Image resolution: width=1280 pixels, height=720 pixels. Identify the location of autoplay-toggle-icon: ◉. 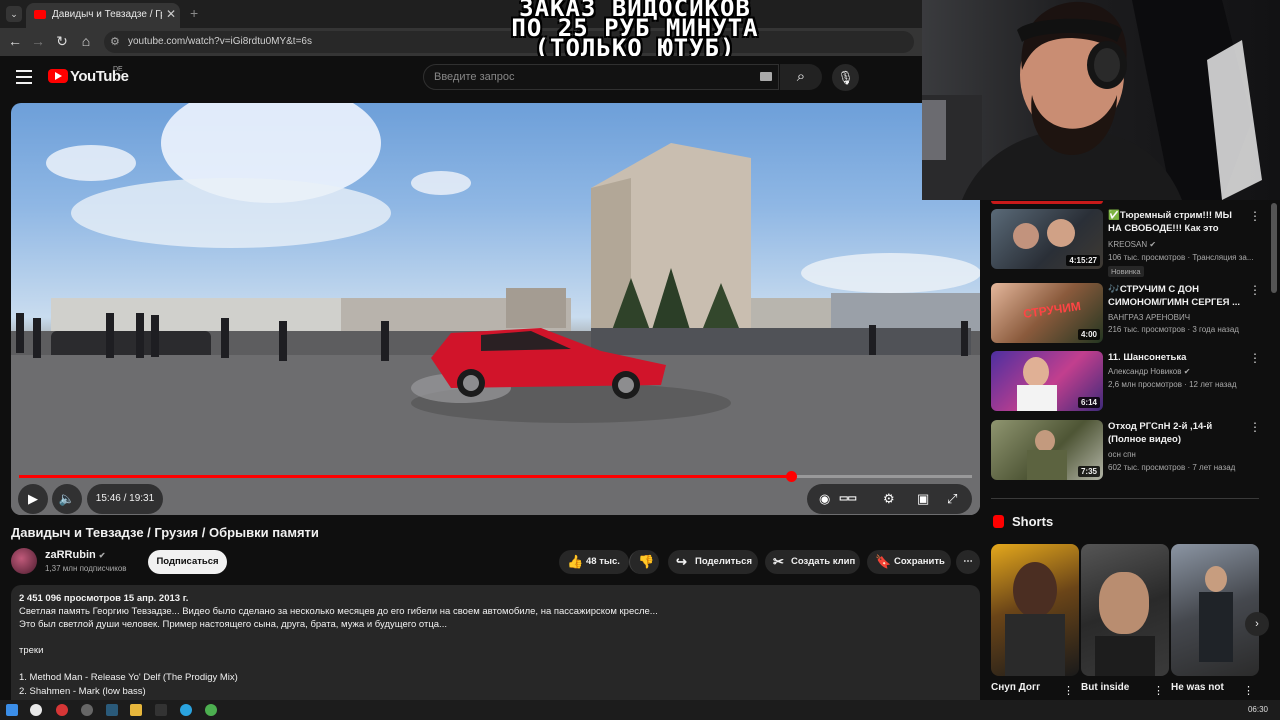
(824, 499).